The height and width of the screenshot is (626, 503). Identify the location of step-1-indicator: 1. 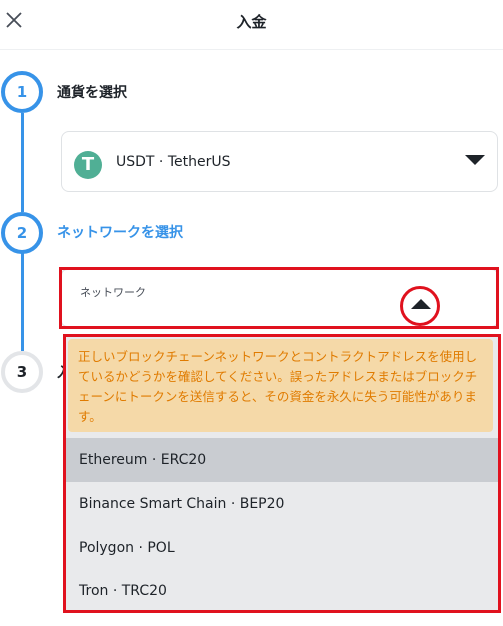
(22, 92).